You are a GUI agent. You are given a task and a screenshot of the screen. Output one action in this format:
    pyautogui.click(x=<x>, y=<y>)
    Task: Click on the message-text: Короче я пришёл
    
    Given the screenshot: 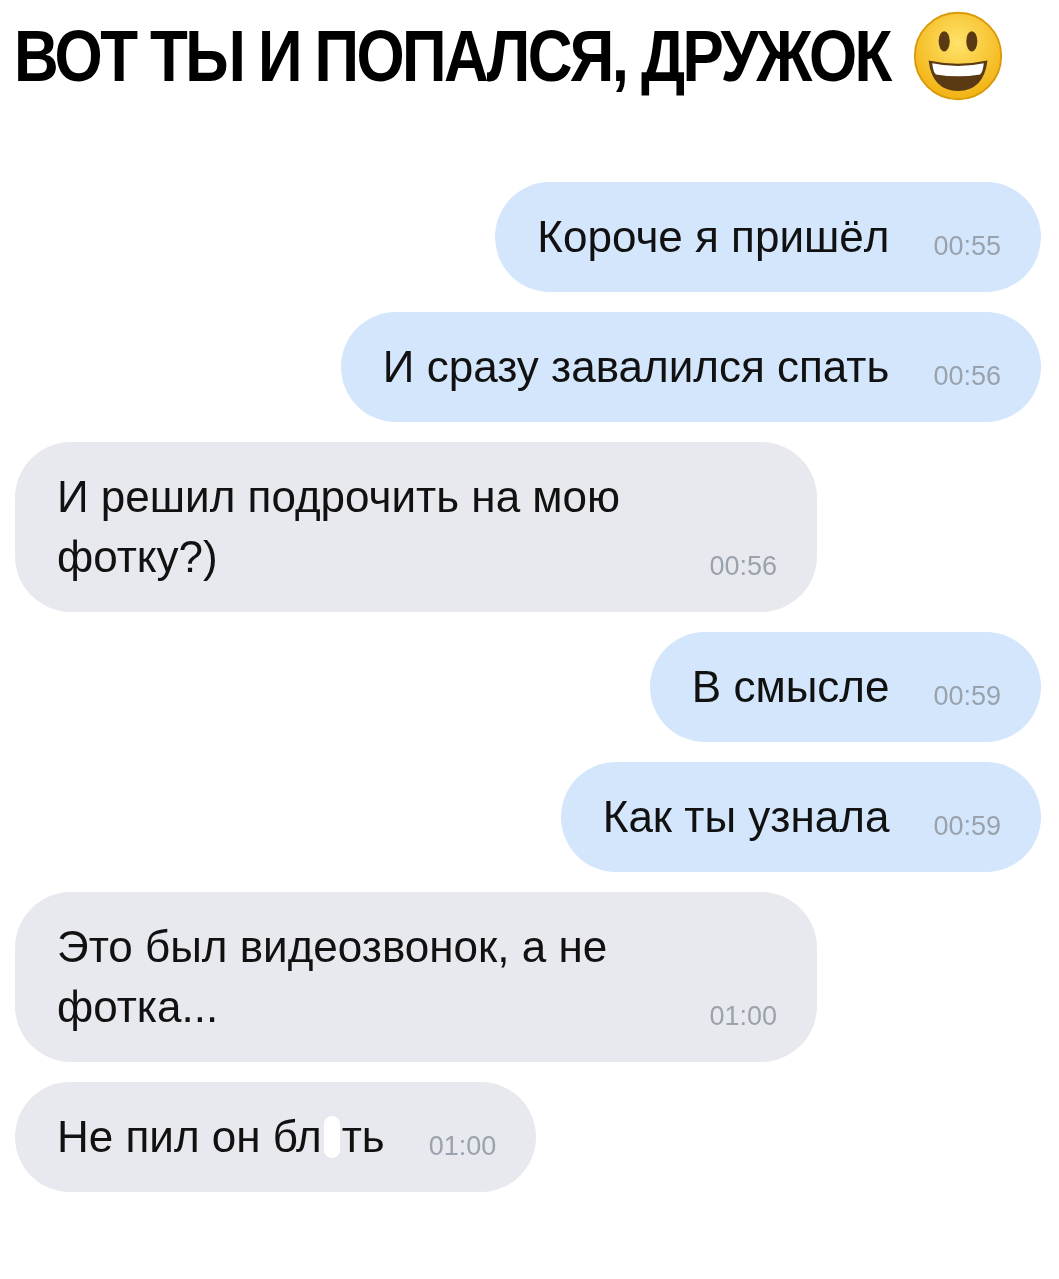 What is the action you would take?
    pyautogui.click(x=713, y=236)
    